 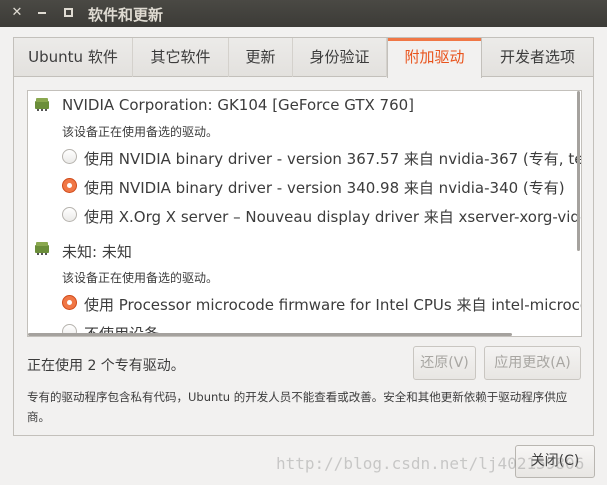 What do you see at coordinates (303, 13) in the screenshot?
I see `title-bar: ✕ 软件和更新` at bounding box center [303, 13].